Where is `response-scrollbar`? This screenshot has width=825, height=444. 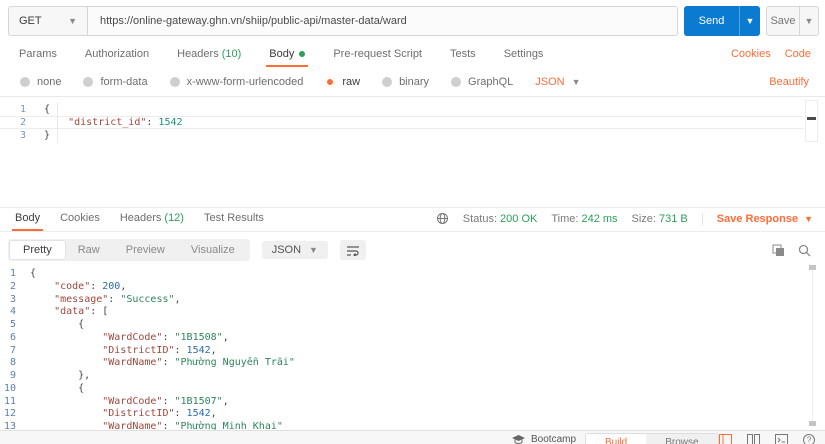
response-scrollbar is located at coordinates (812, 346).